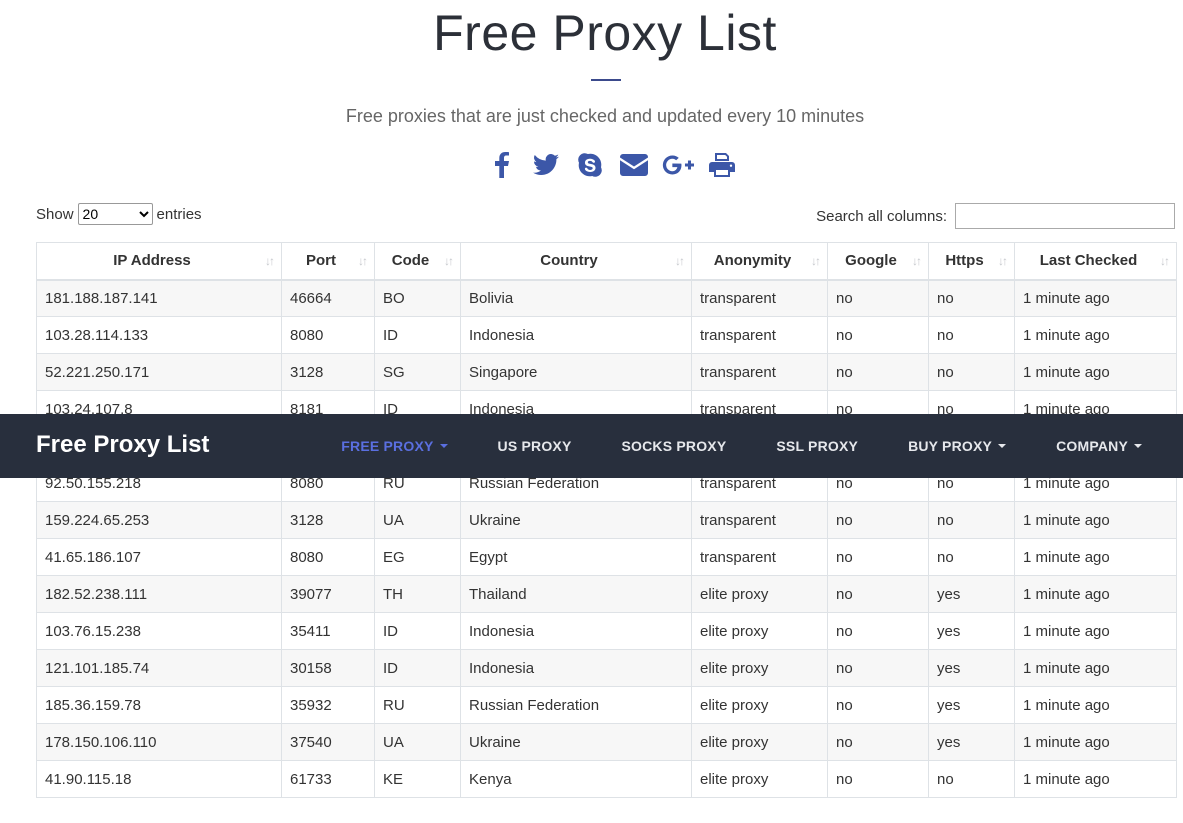  I want to click on cell-ip-address: 41.90.115.18, so click(159, 779).